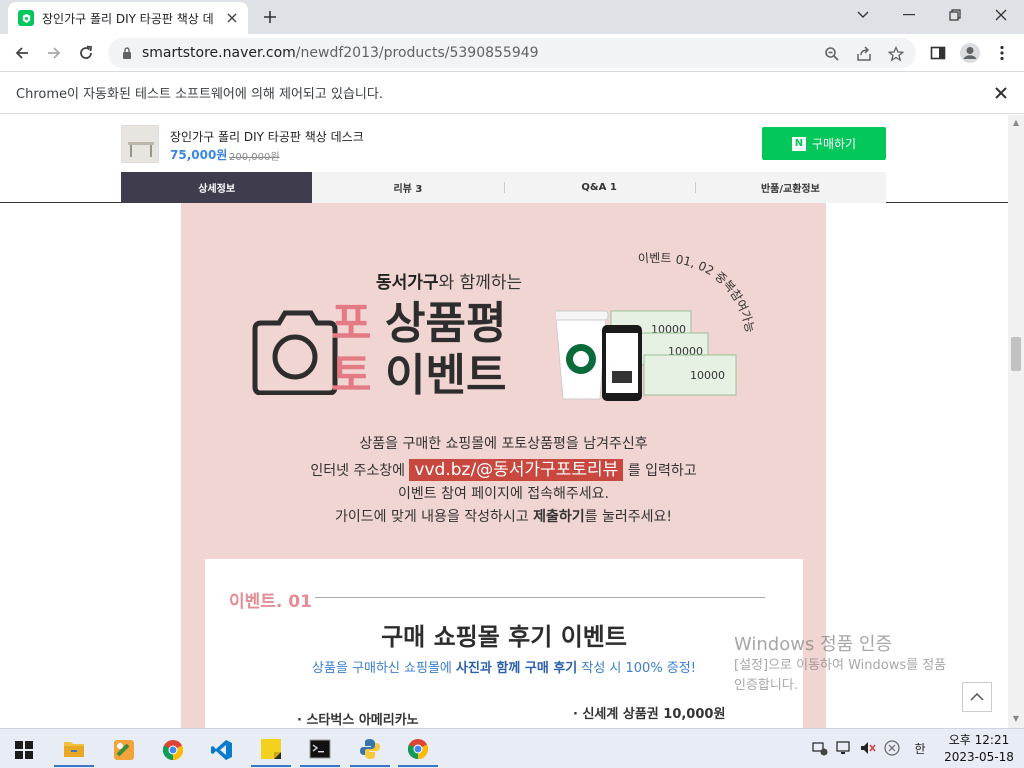 The image size is (1024, 768). I want to click on bookmark-star-icon, so click(896, 54).